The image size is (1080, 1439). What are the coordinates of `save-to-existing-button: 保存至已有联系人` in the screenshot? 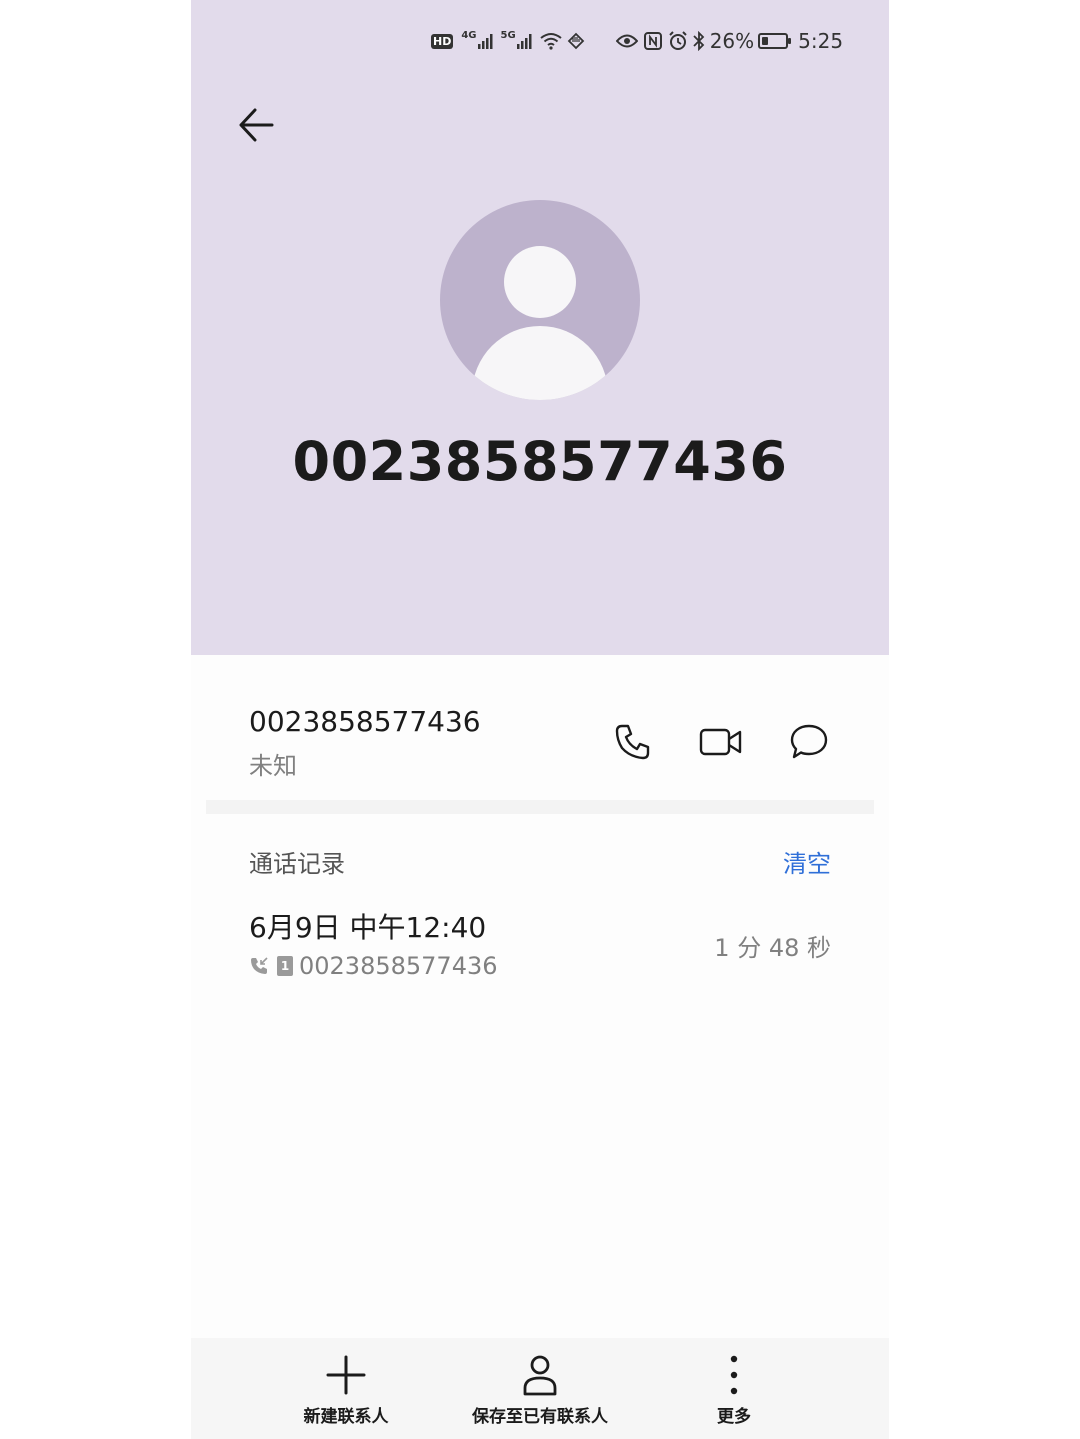 It's located at (540, 1389).